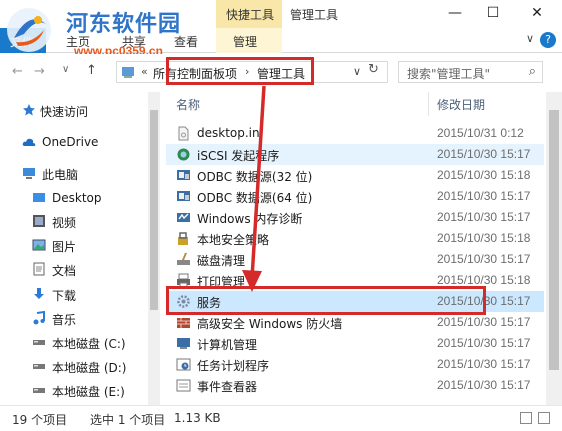  What do you see at coordinates (124, 24) in the screenshot?
I see `watermark-title: 河东软件园` at bounding box center [124, 24].